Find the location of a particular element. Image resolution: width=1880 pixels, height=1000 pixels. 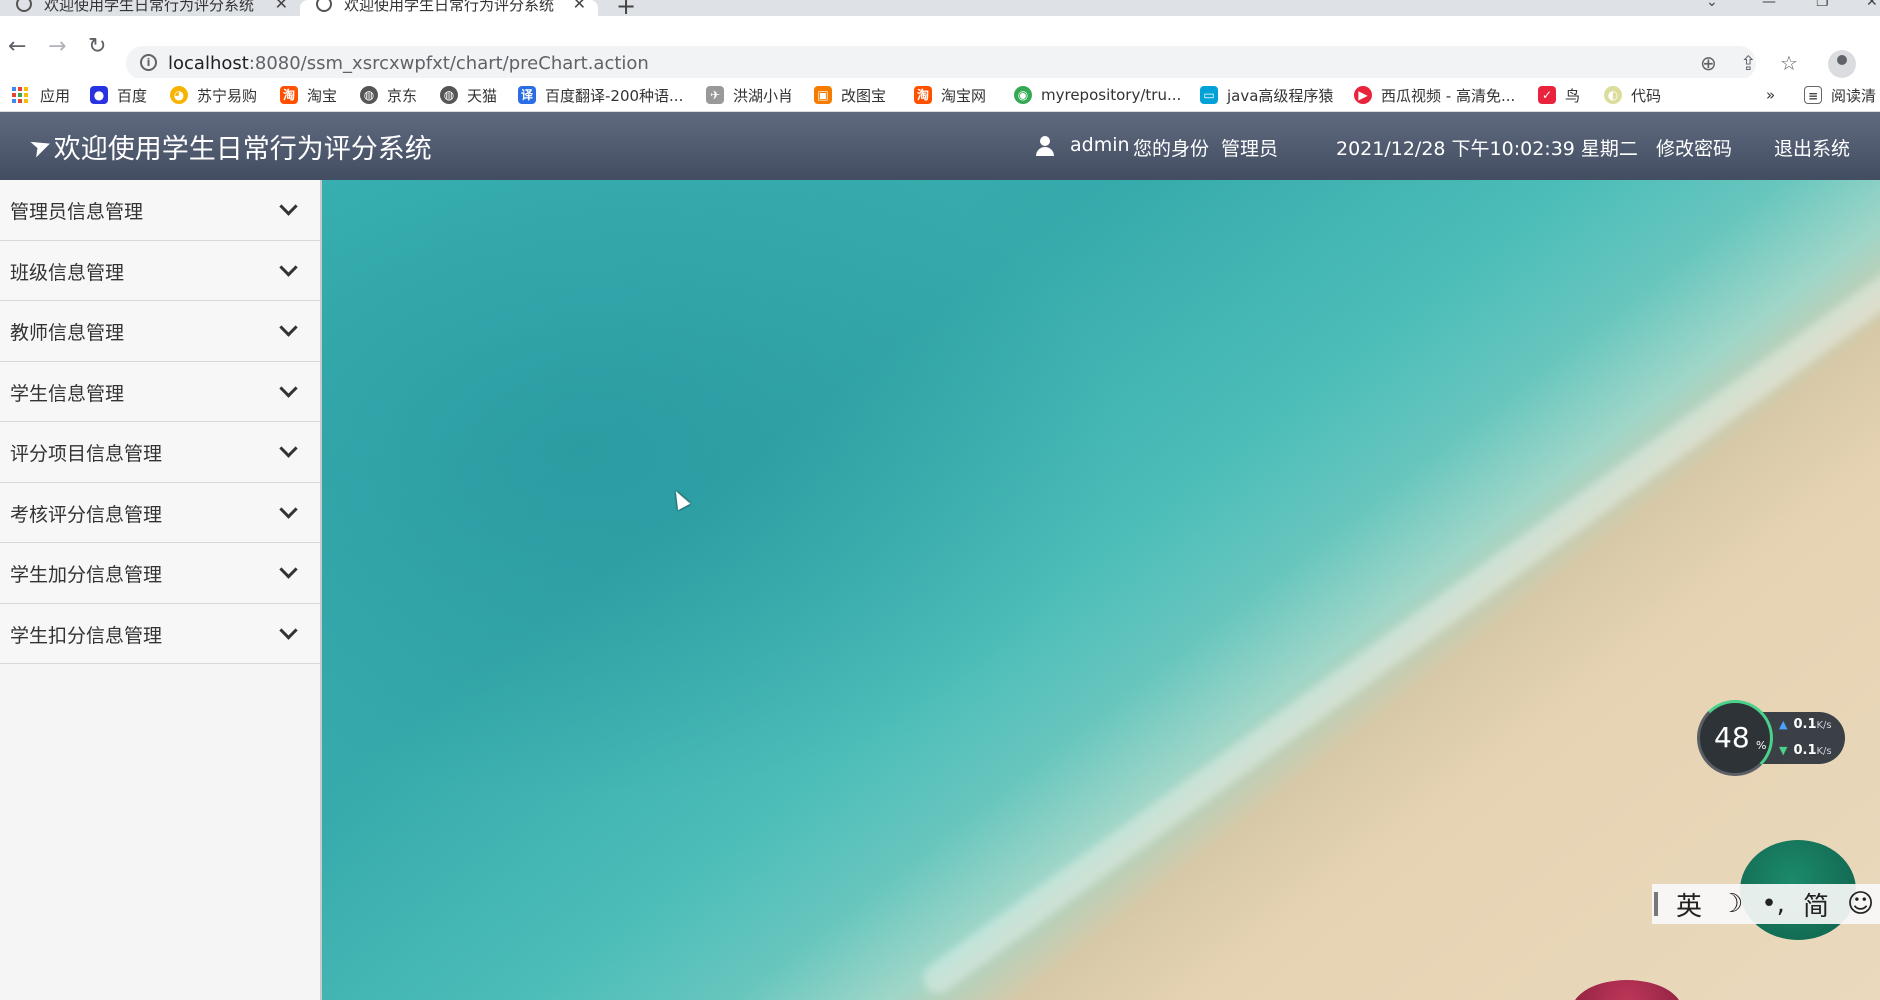

bird-red-icon: ✓ is located at coordinates (1547, 95).